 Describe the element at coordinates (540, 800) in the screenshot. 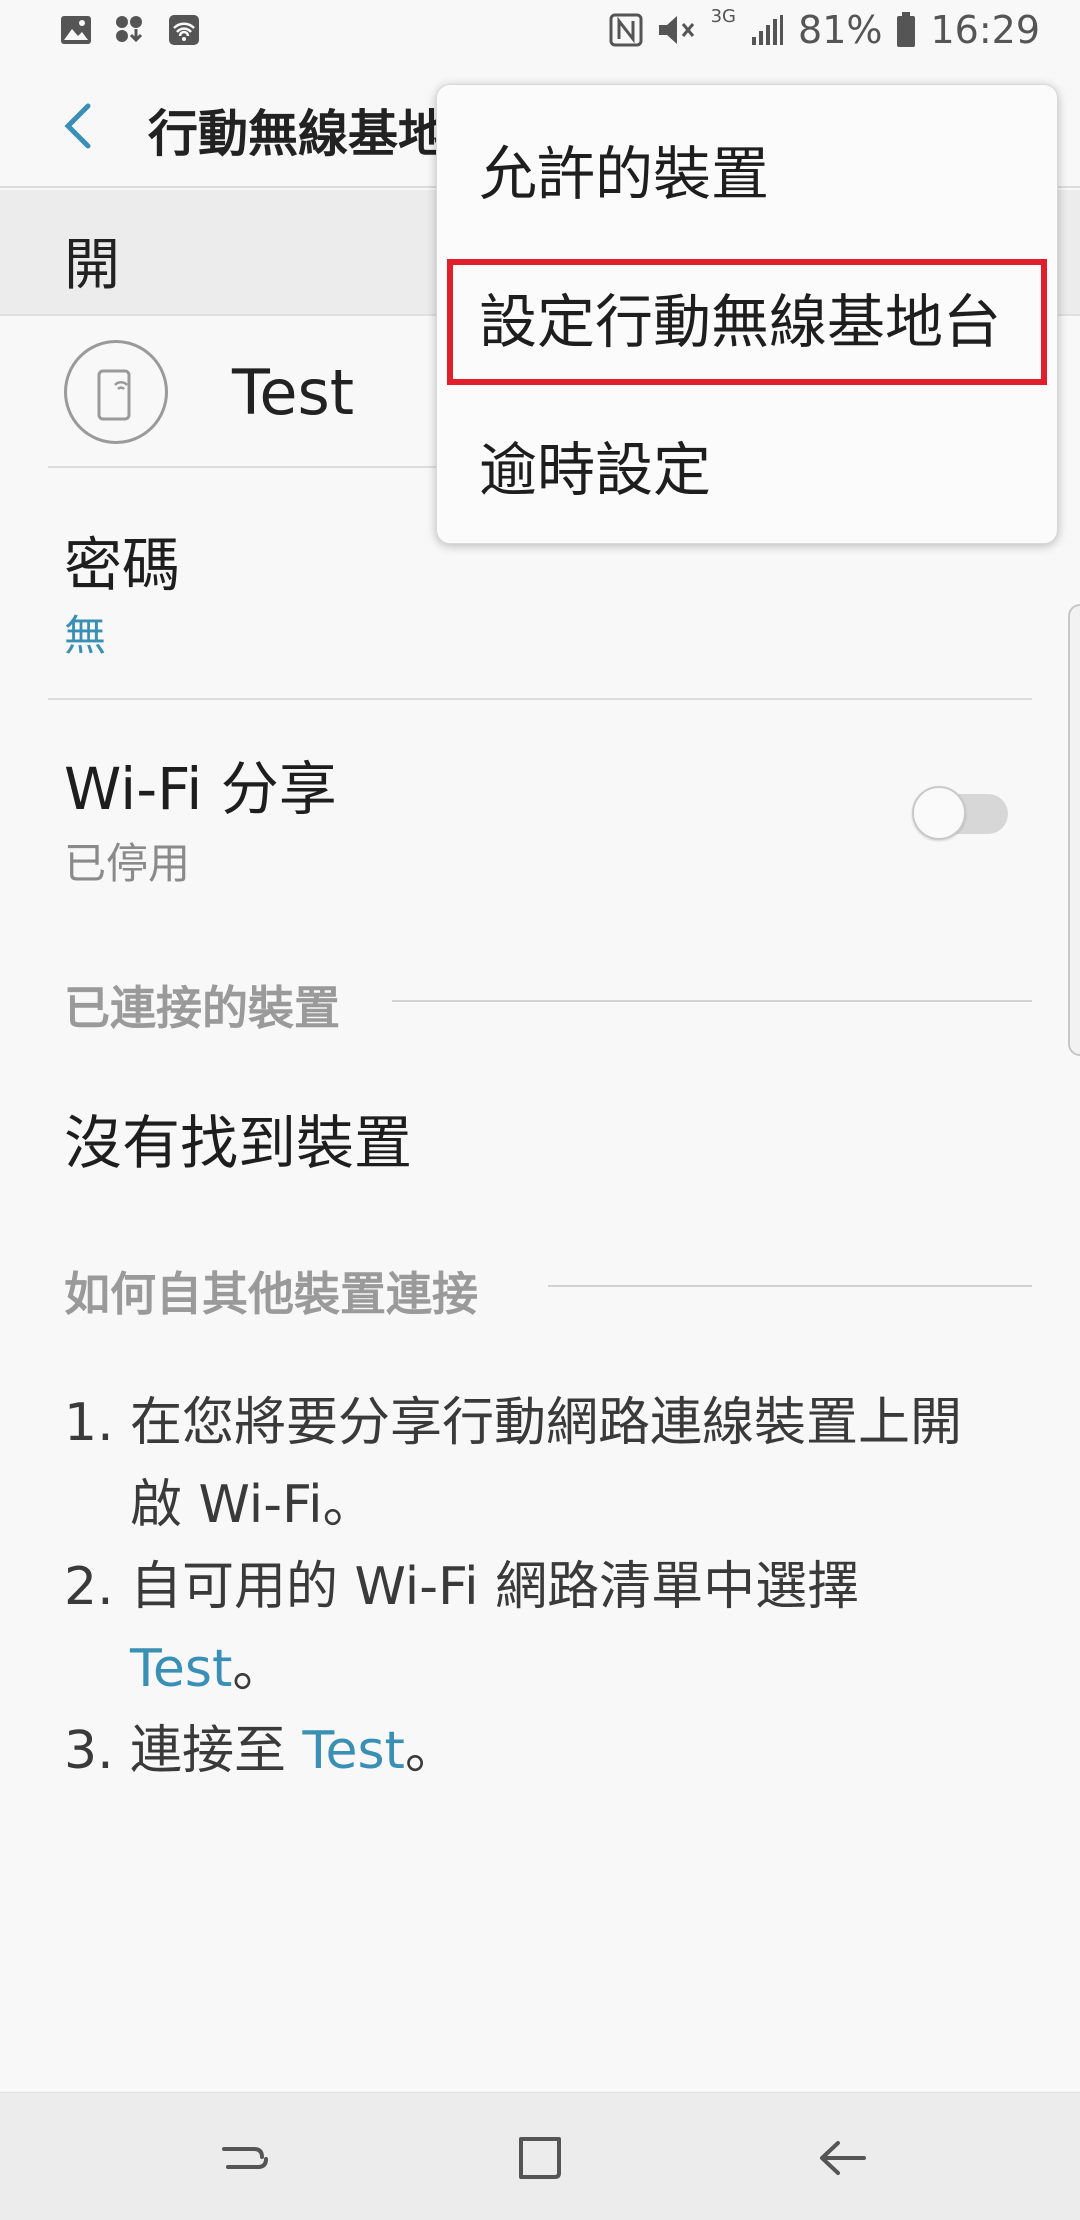

I see `wifi-sharing-row: Wi-Fi 分享 已停用` at that location.